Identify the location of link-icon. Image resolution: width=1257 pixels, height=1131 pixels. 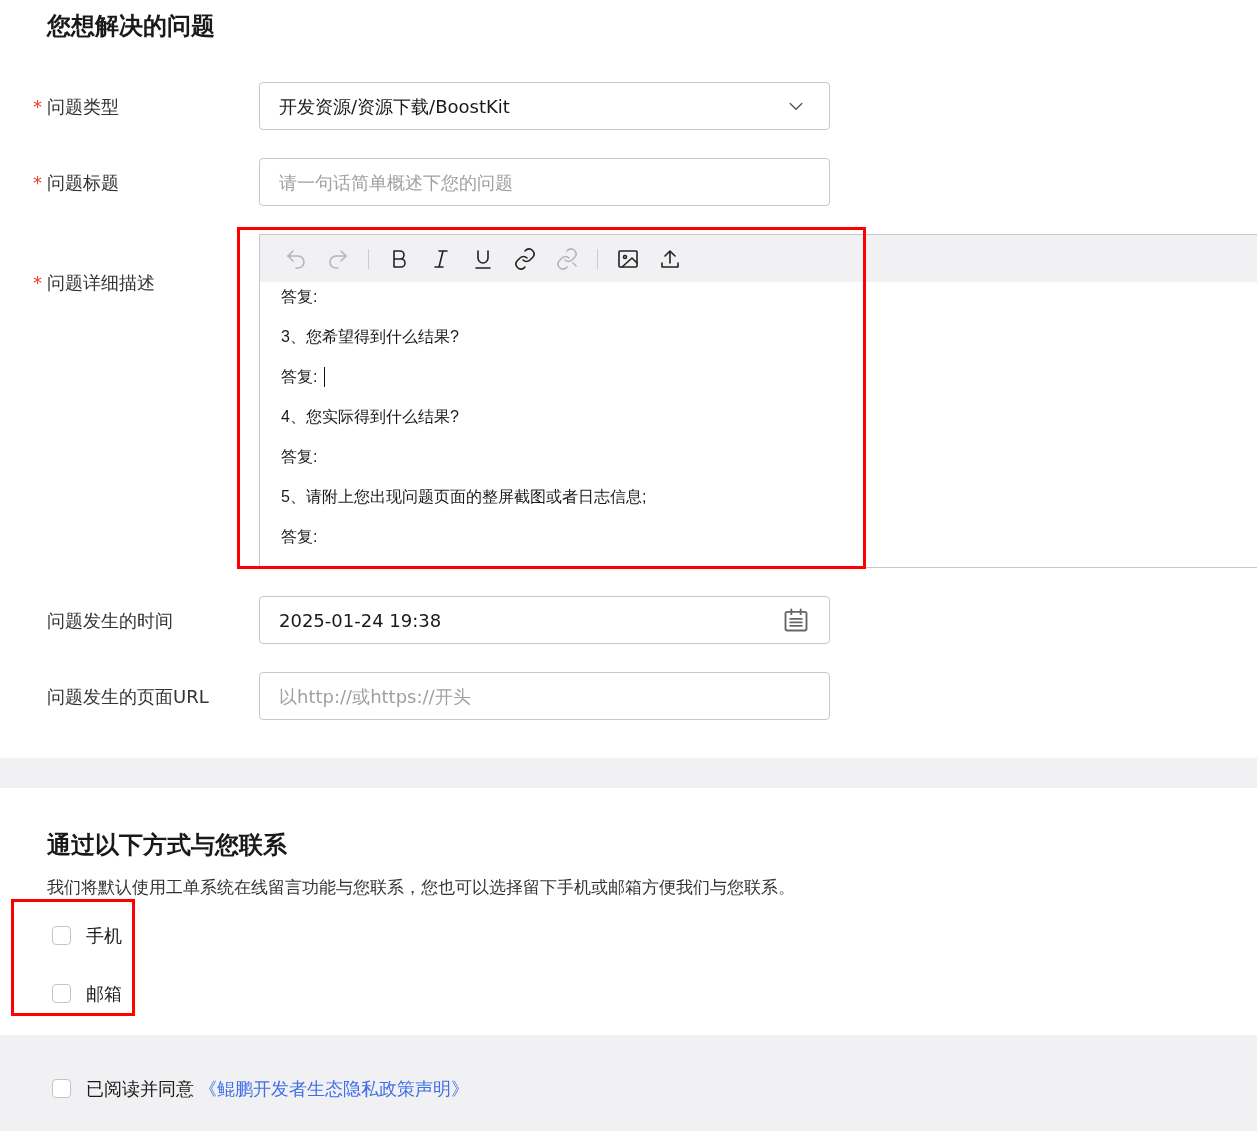
(525, 258).